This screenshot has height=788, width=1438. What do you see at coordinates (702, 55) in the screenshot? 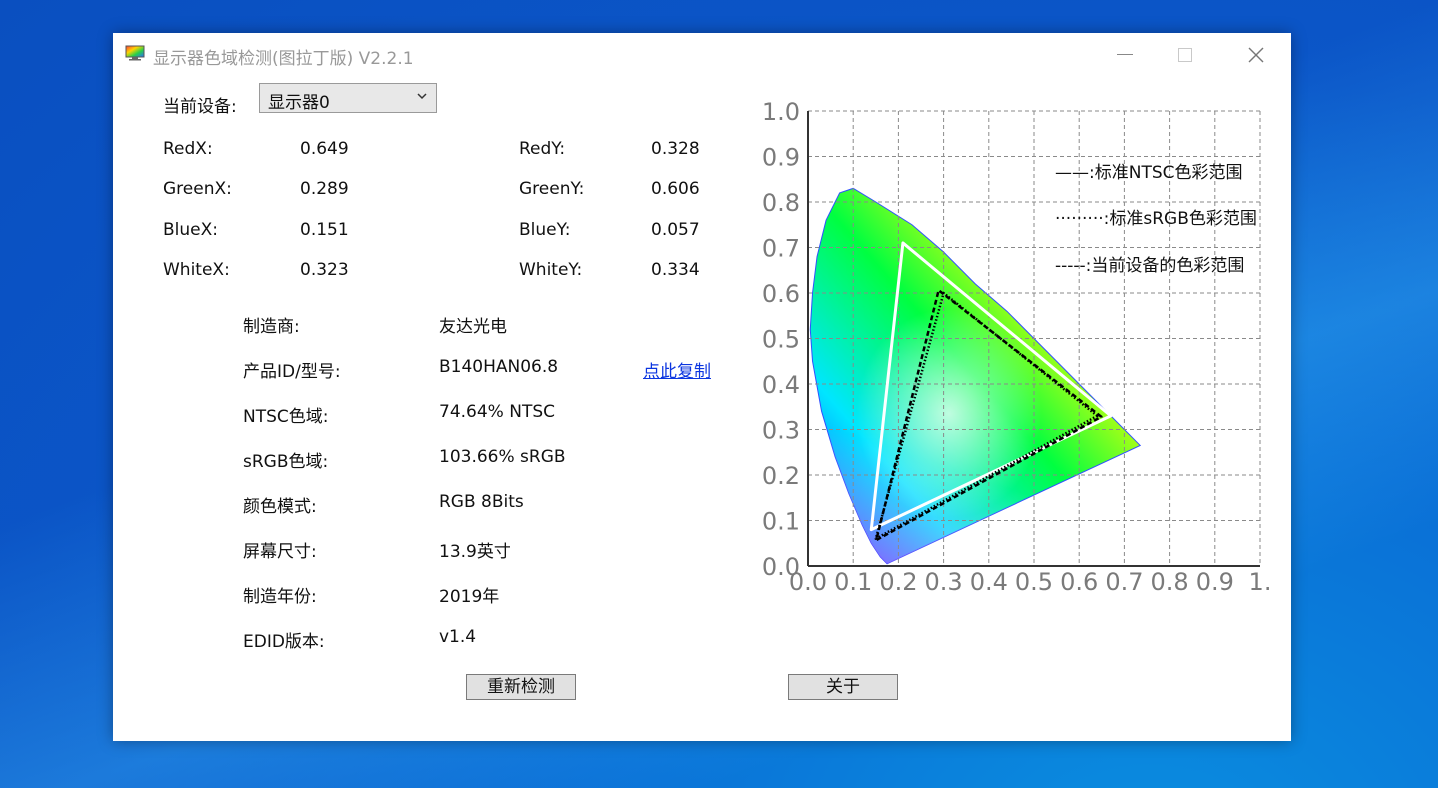
I see `title-bar: 显示器色域检测(图拉丁版) V2.2.1` at bounding box center [702, 55].